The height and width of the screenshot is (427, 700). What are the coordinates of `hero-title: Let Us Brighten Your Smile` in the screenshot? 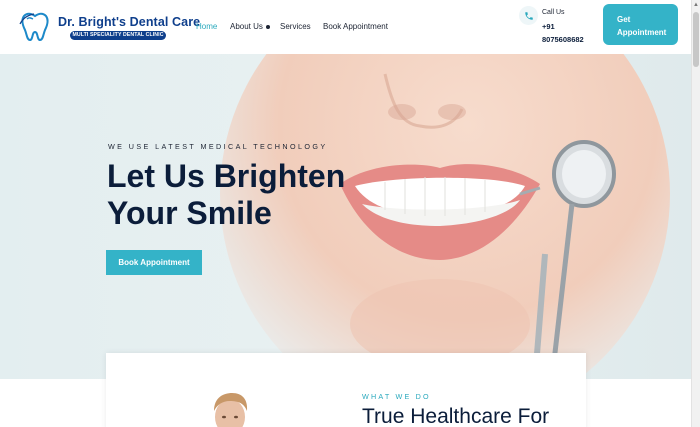 It's located at (227, 195).